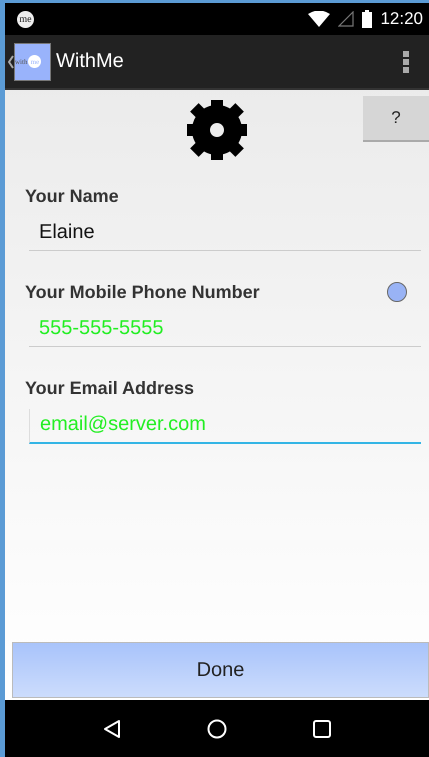  What do you see at coordinates (90, 61) in the screenshot?
I see `app-title: WithMe` at bounding box center [90, 61].